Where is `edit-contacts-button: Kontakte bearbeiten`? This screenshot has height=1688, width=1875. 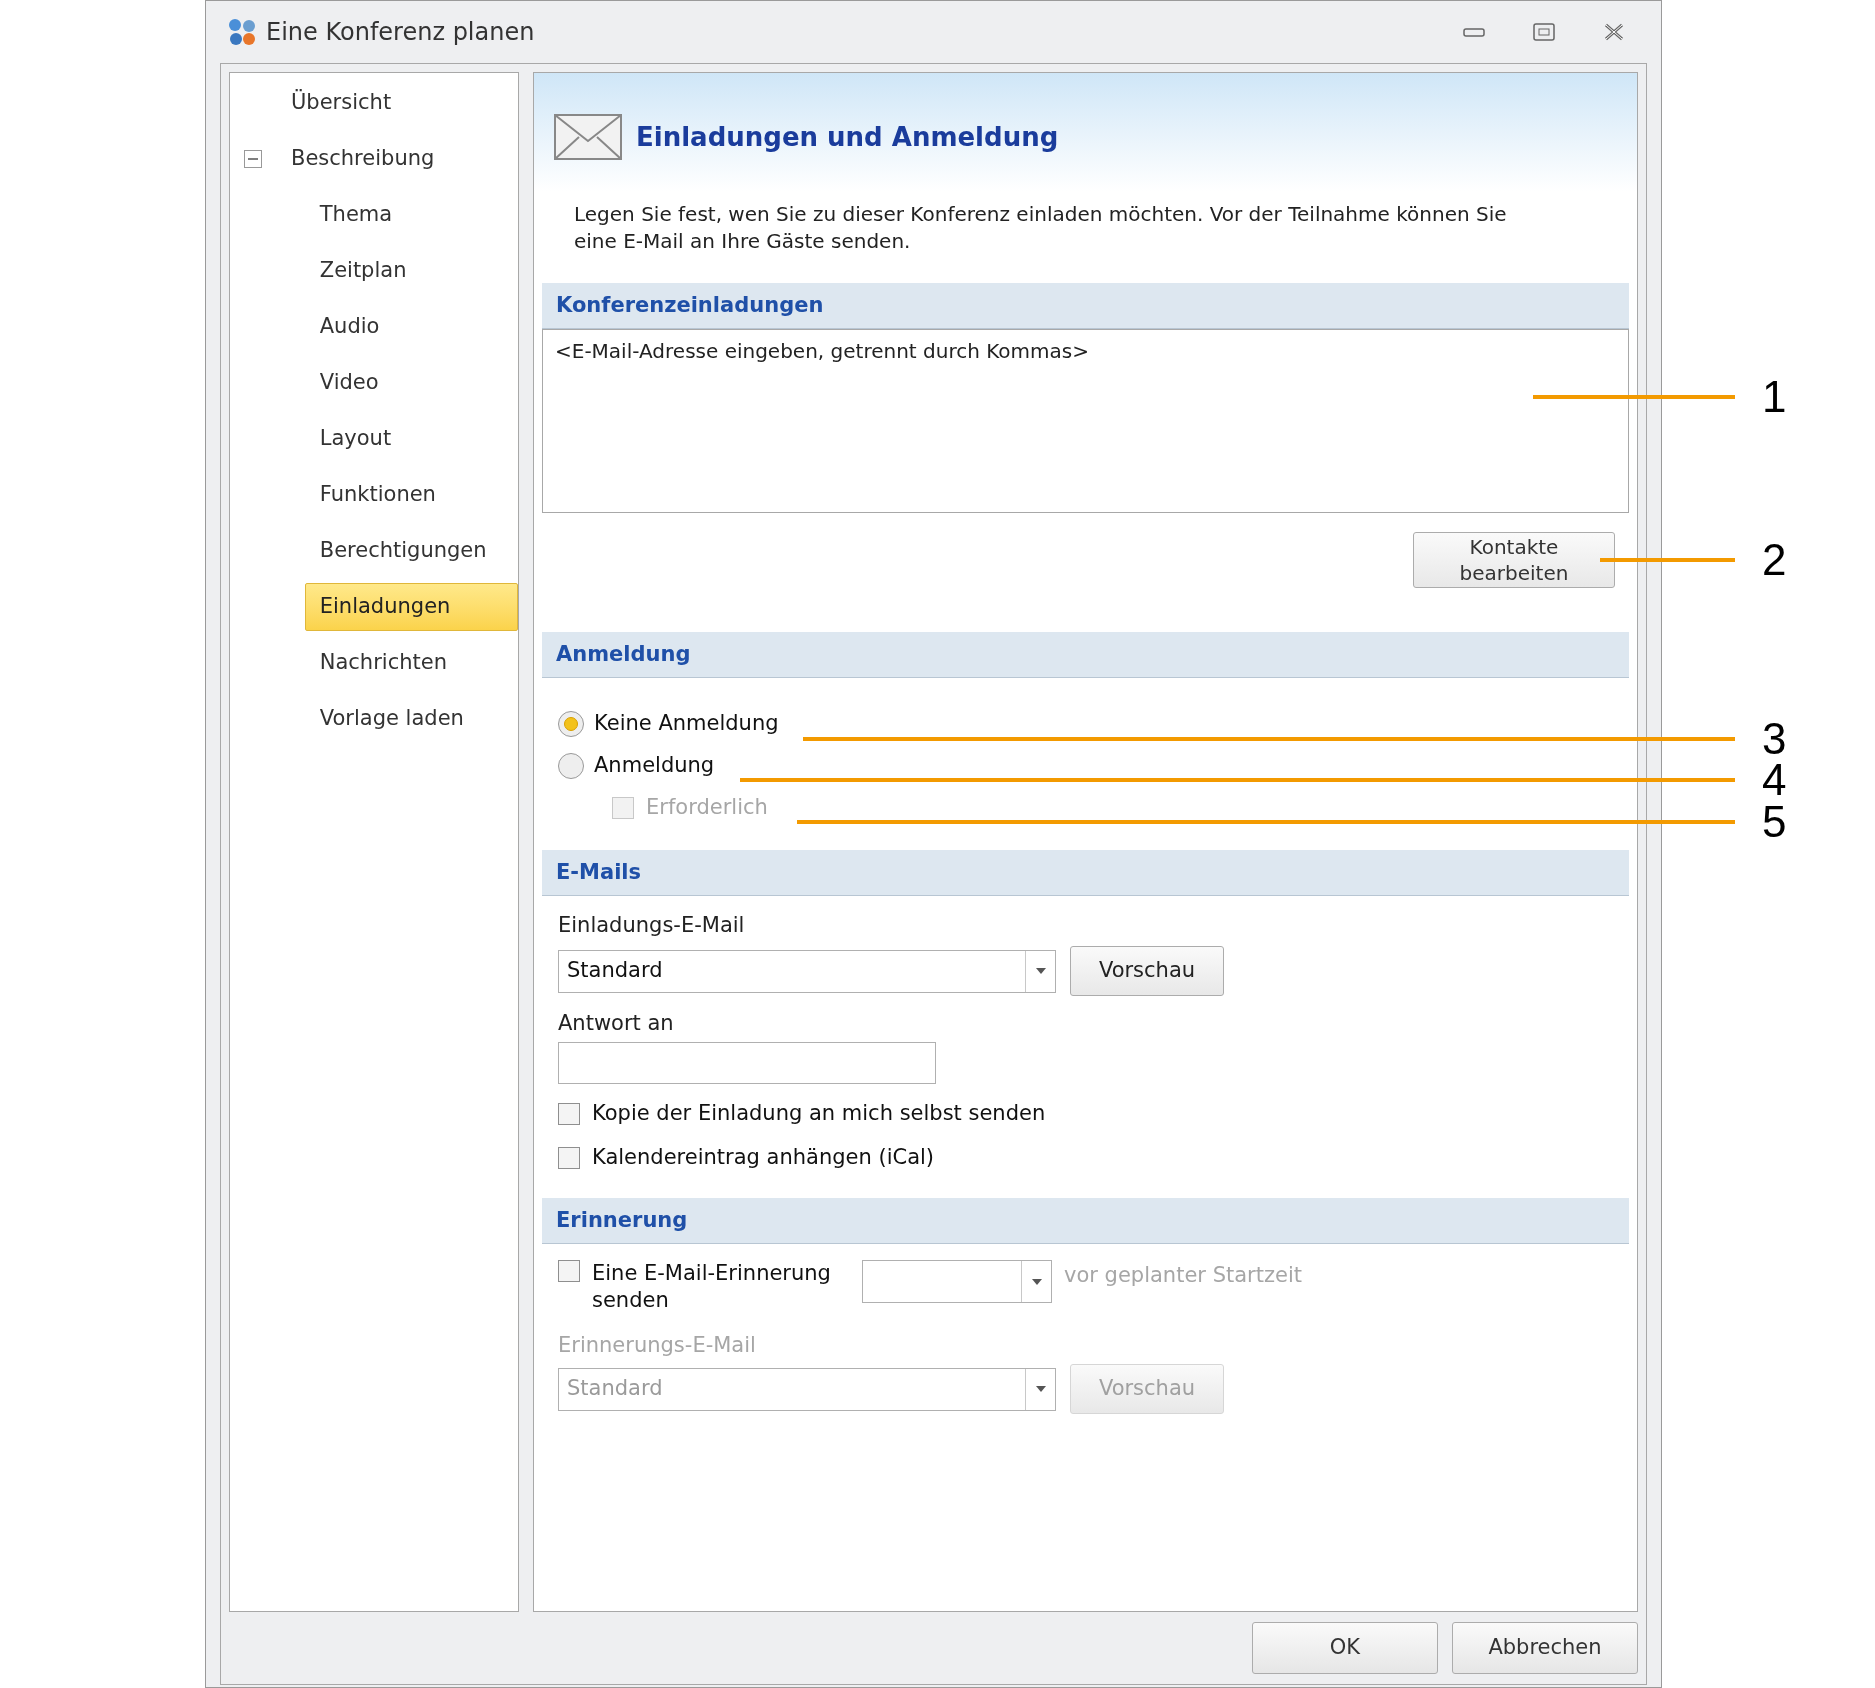
edit-contacts-button: Kontakte bearbeiten is located at coordinates (1514, 560).